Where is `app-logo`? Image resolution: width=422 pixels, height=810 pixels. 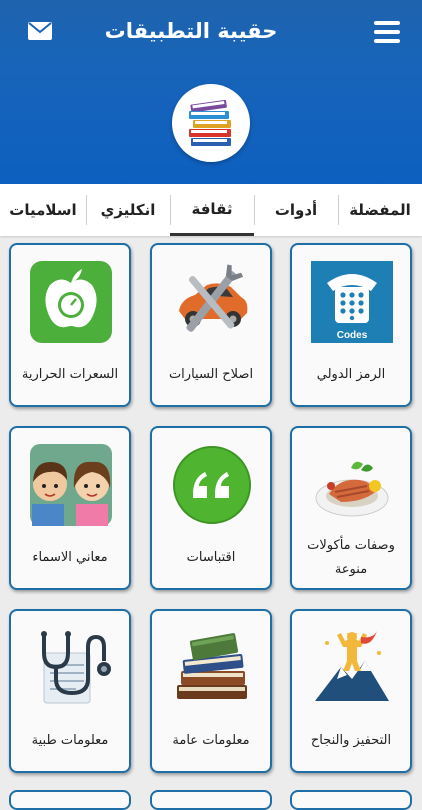
app-logo is located at coordinates (211, 123).